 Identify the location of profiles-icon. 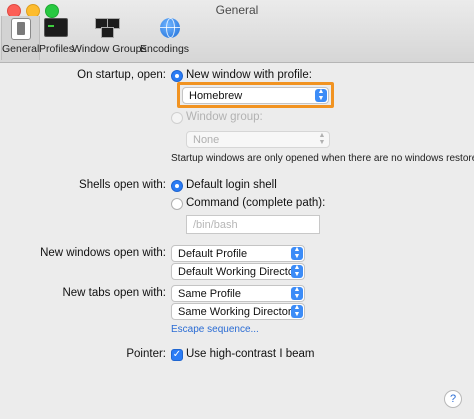
(56, 27).